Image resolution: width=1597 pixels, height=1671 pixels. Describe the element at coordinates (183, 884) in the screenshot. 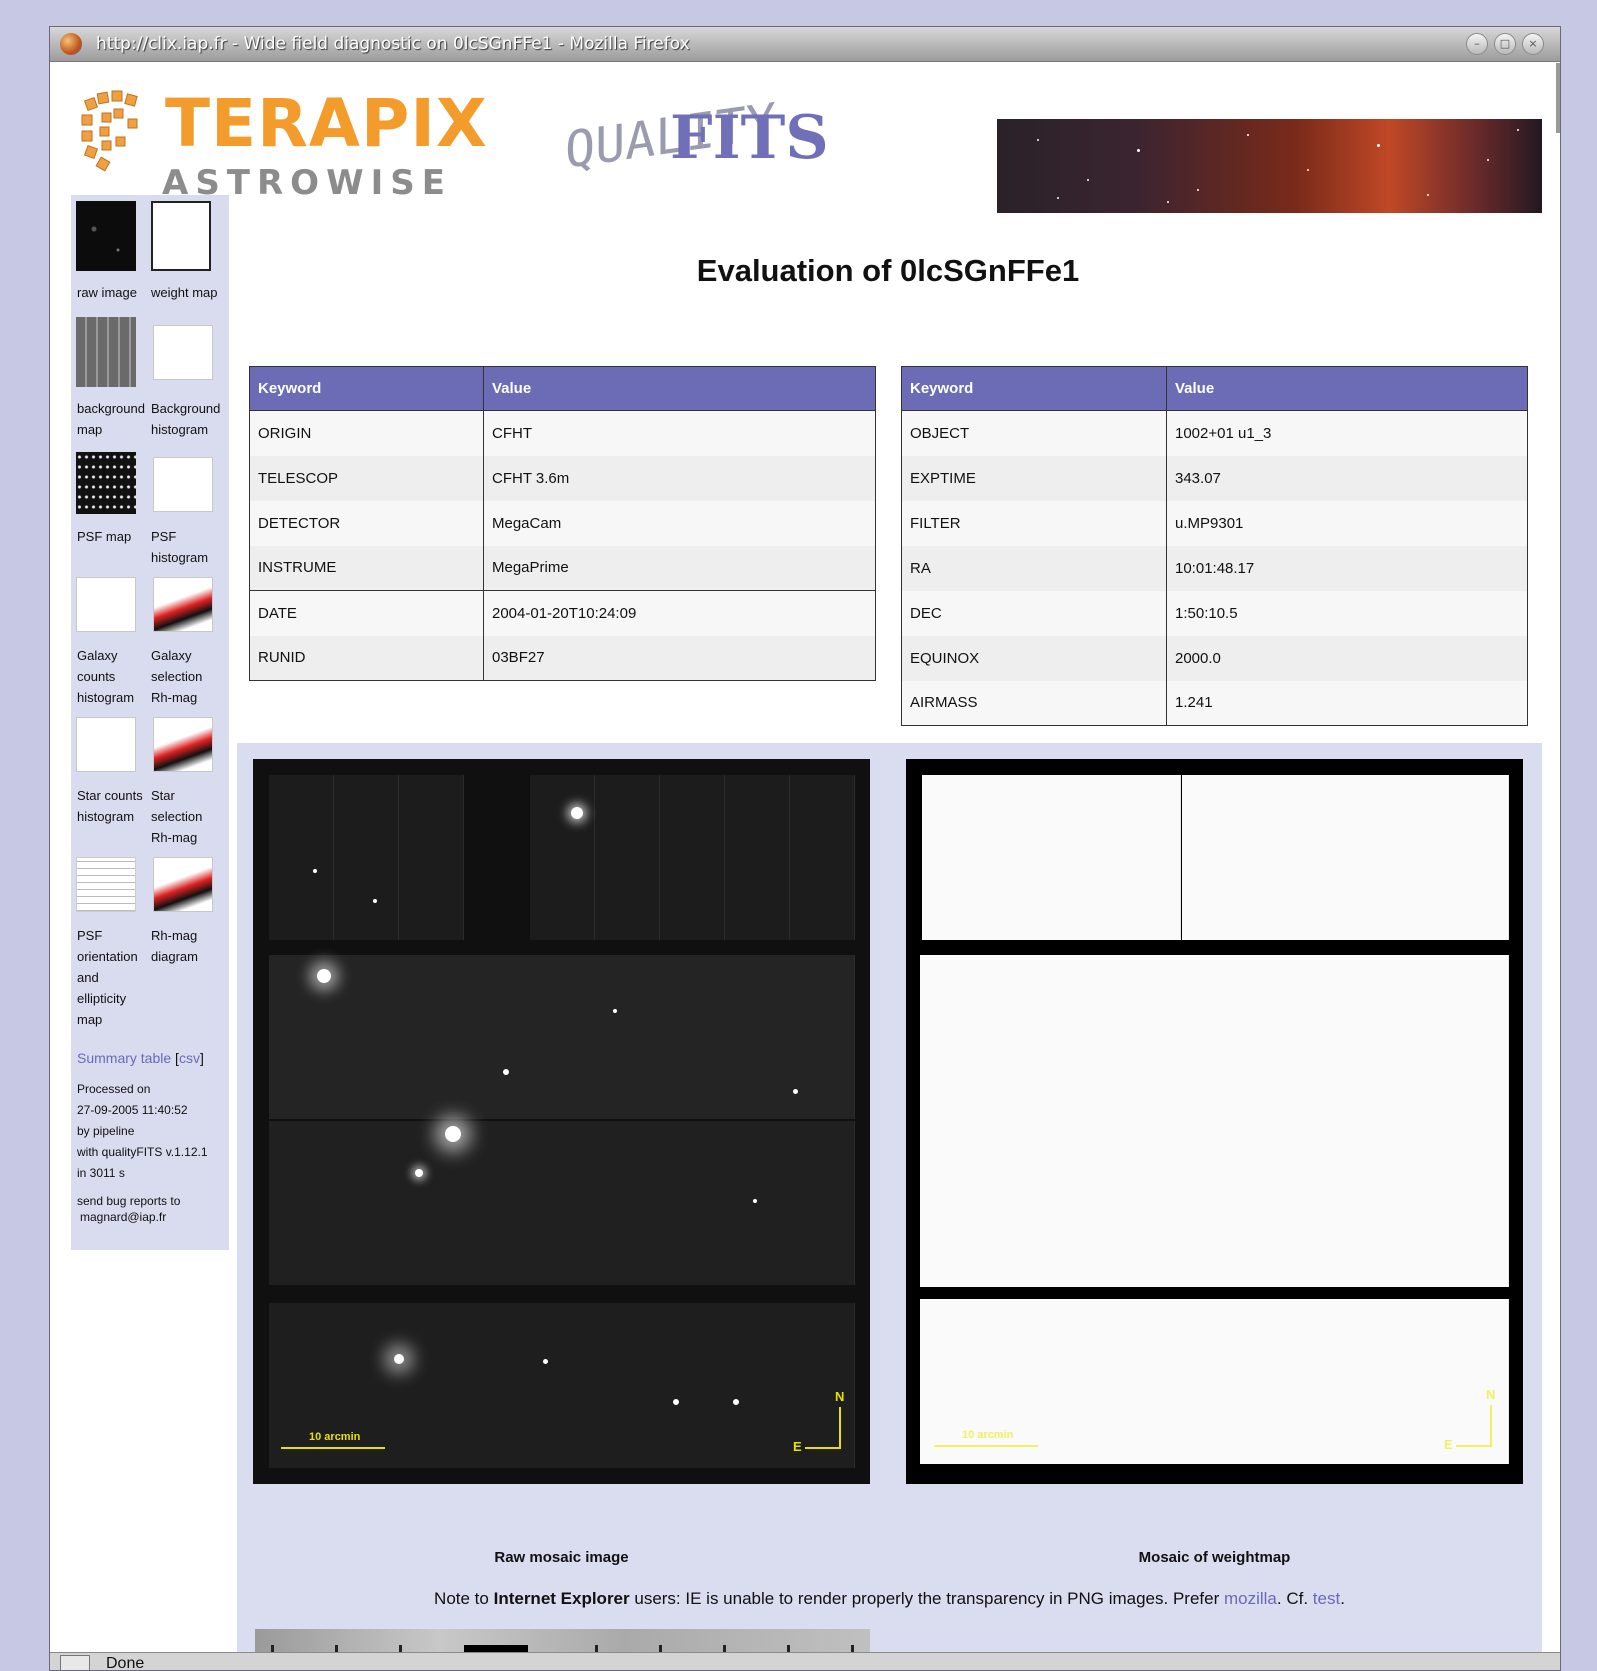

I see `rh-mag-diagram-thumbnail` at that location.